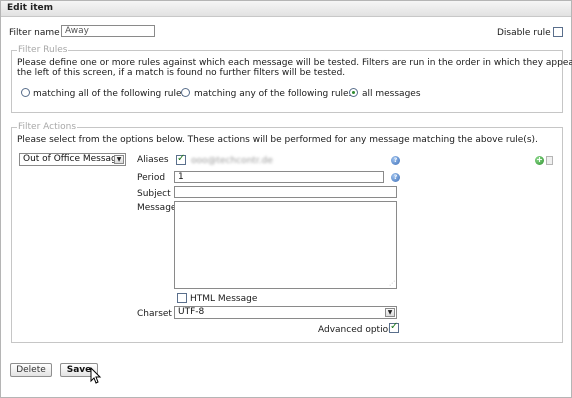  What do you see at coordinates (157, 208) in the screenshot?
I see `message-label: Message` at bounding box center [157, 208].